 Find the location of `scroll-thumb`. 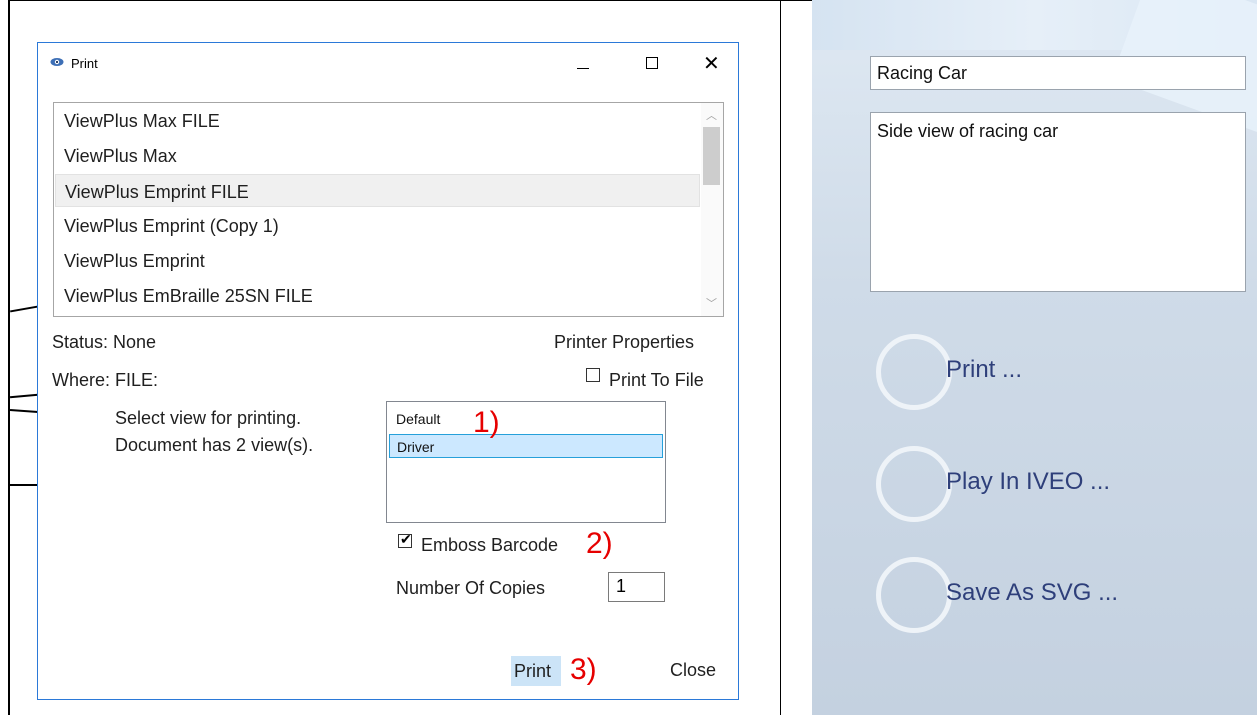

scroll-thumb is located at coordinates (711, 156).